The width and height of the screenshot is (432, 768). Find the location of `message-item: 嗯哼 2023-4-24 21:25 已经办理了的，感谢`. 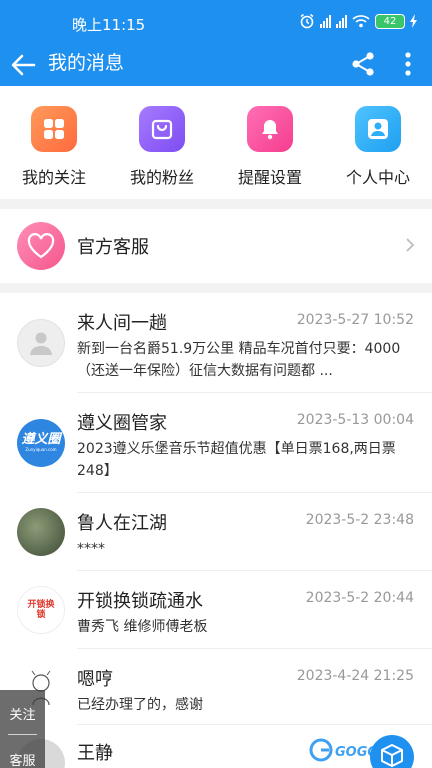

message-item: 嗯哼 2023-4-24 21:25 已经办理了的，感谢 is located at coordinates (216, 687).